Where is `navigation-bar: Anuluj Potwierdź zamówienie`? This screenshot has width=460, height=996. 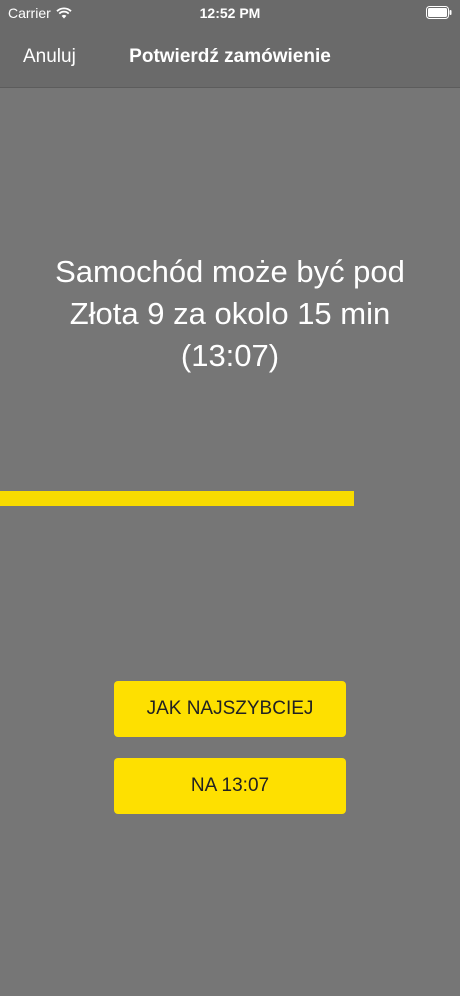 navigation-bar: Anuluj Potwierdź zamówienie is located at coordinates (230, 58).